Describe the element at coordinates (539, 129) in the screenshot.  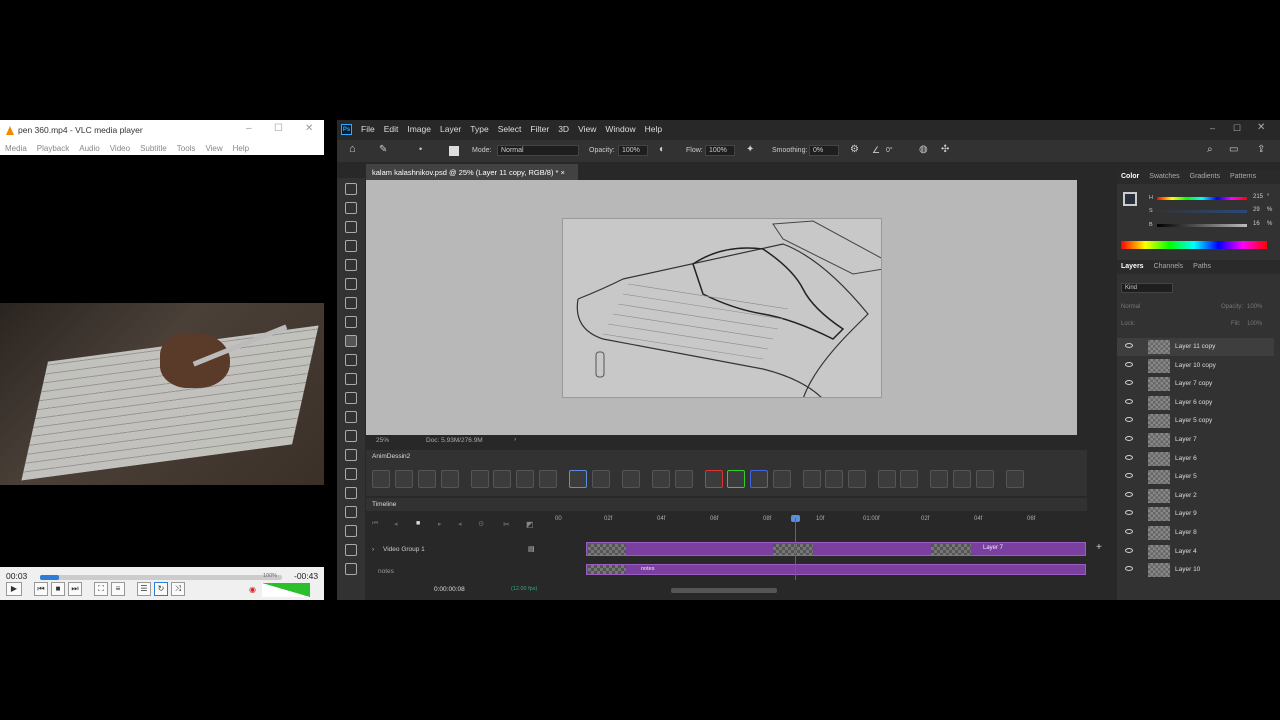
I see `menu-filter: Filter` at that location.